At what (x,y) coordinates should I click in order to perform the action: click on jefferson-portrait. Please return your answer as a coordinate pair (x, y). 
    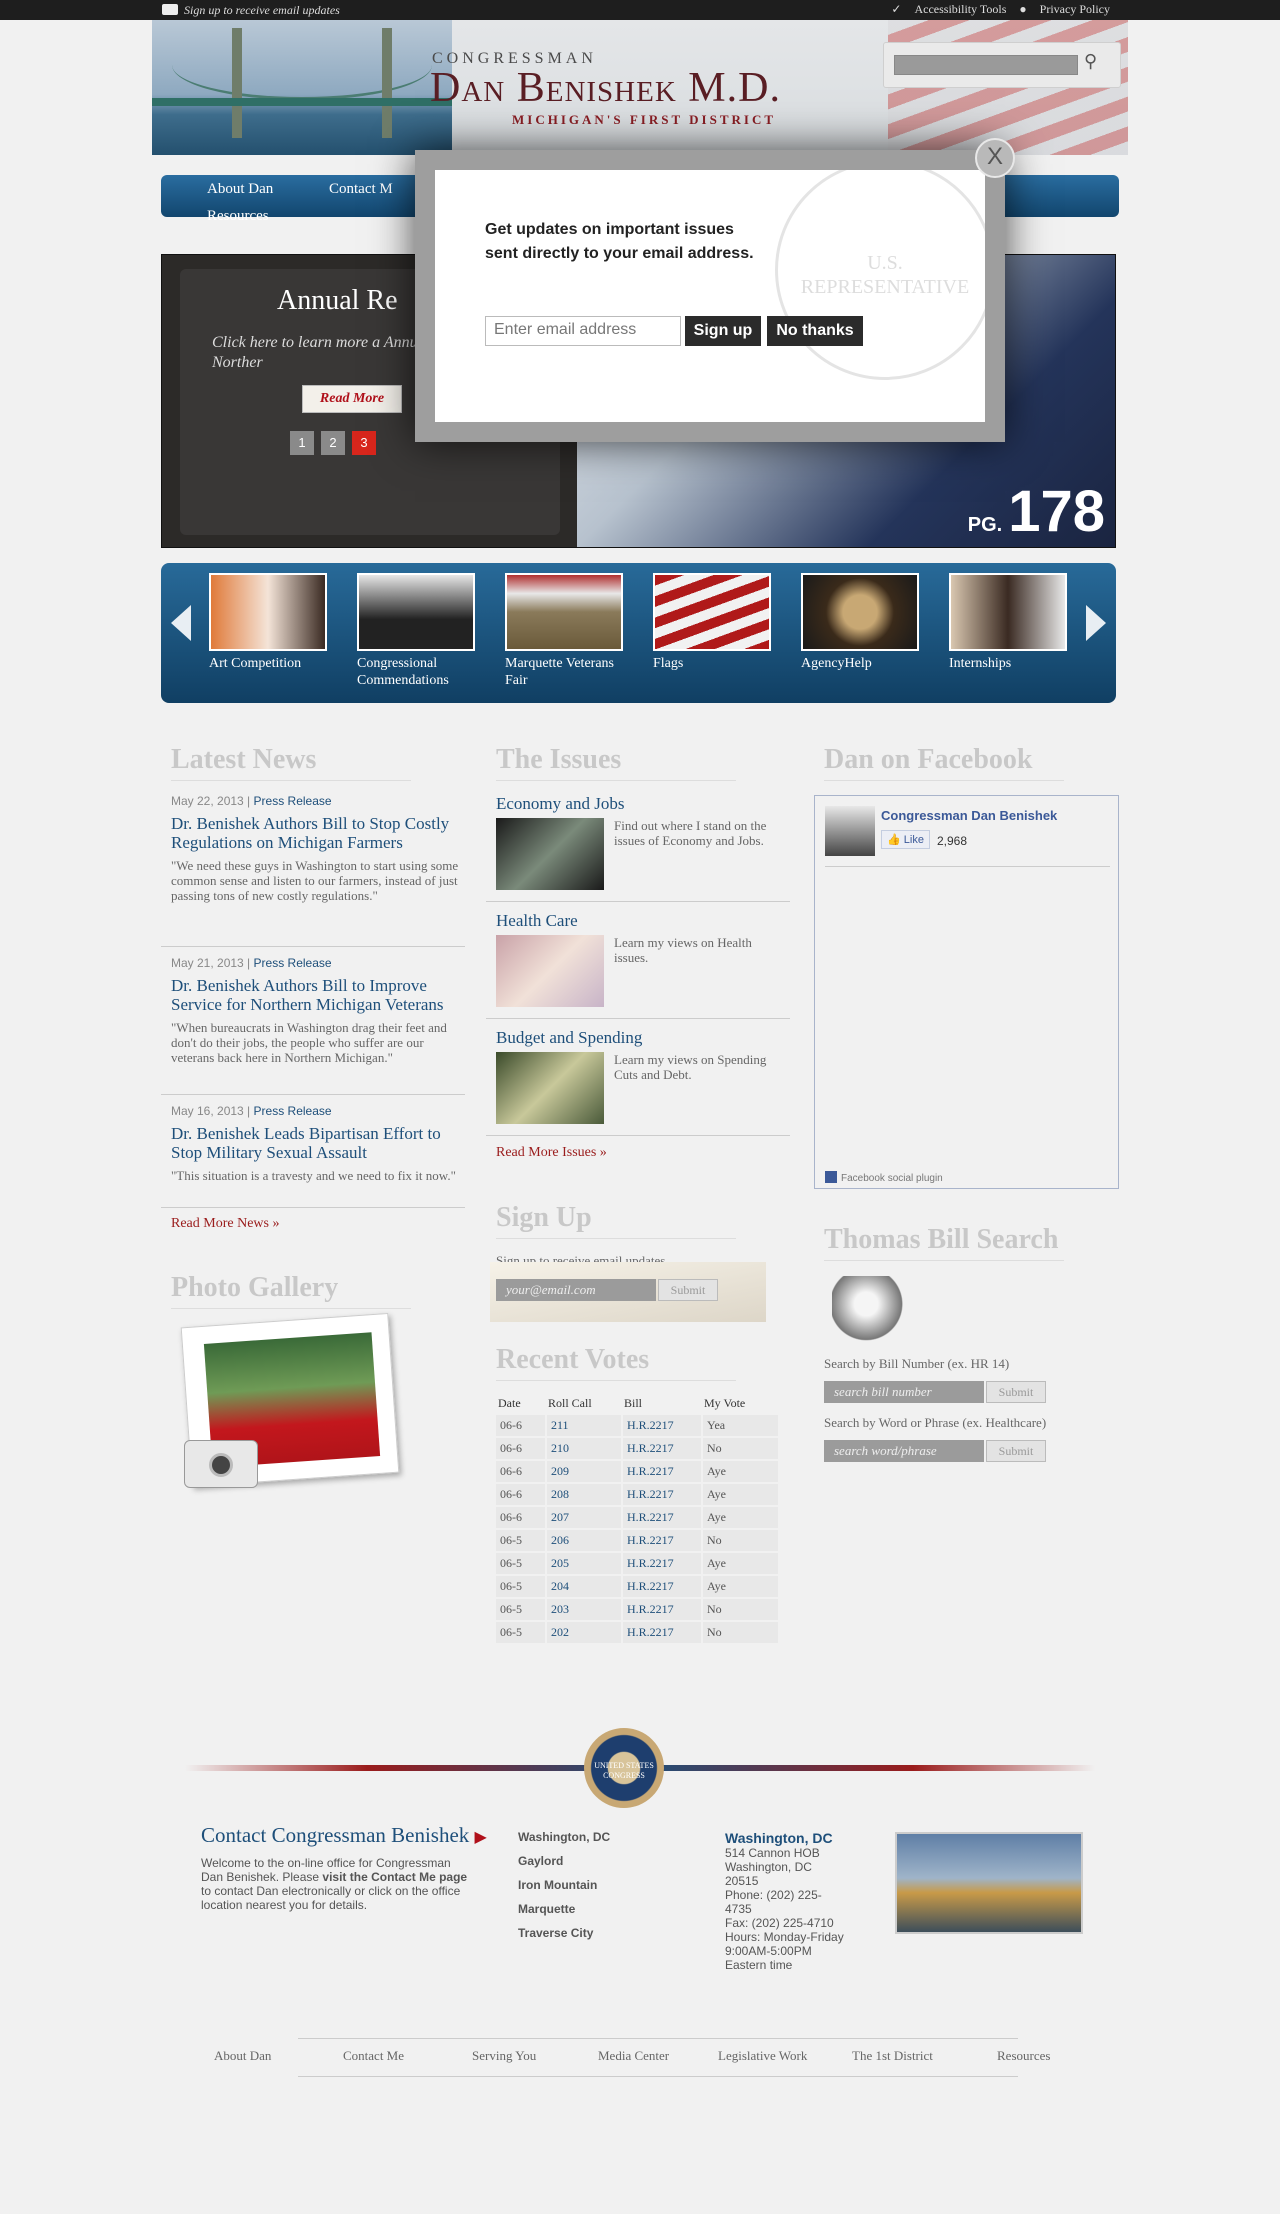
    Looking at the image, I should click on (870, 1311).